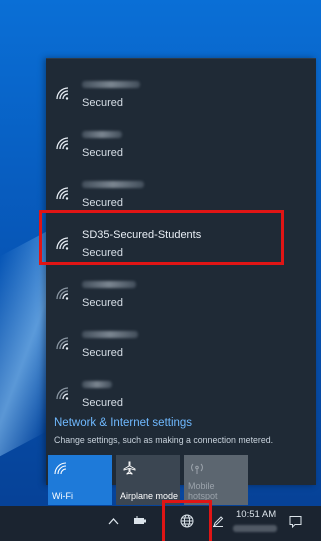  What do you see at coordinates (148, 480) in the screenshot?
I see `airplane-mode-tile: Airplane mode` at bounding box center [148, 480].